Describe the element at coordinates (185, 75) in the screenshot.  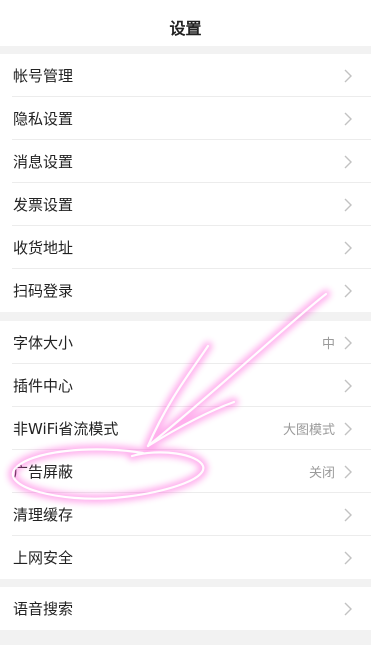
I see `settings-item-account-management: 帐号管理` at that location.